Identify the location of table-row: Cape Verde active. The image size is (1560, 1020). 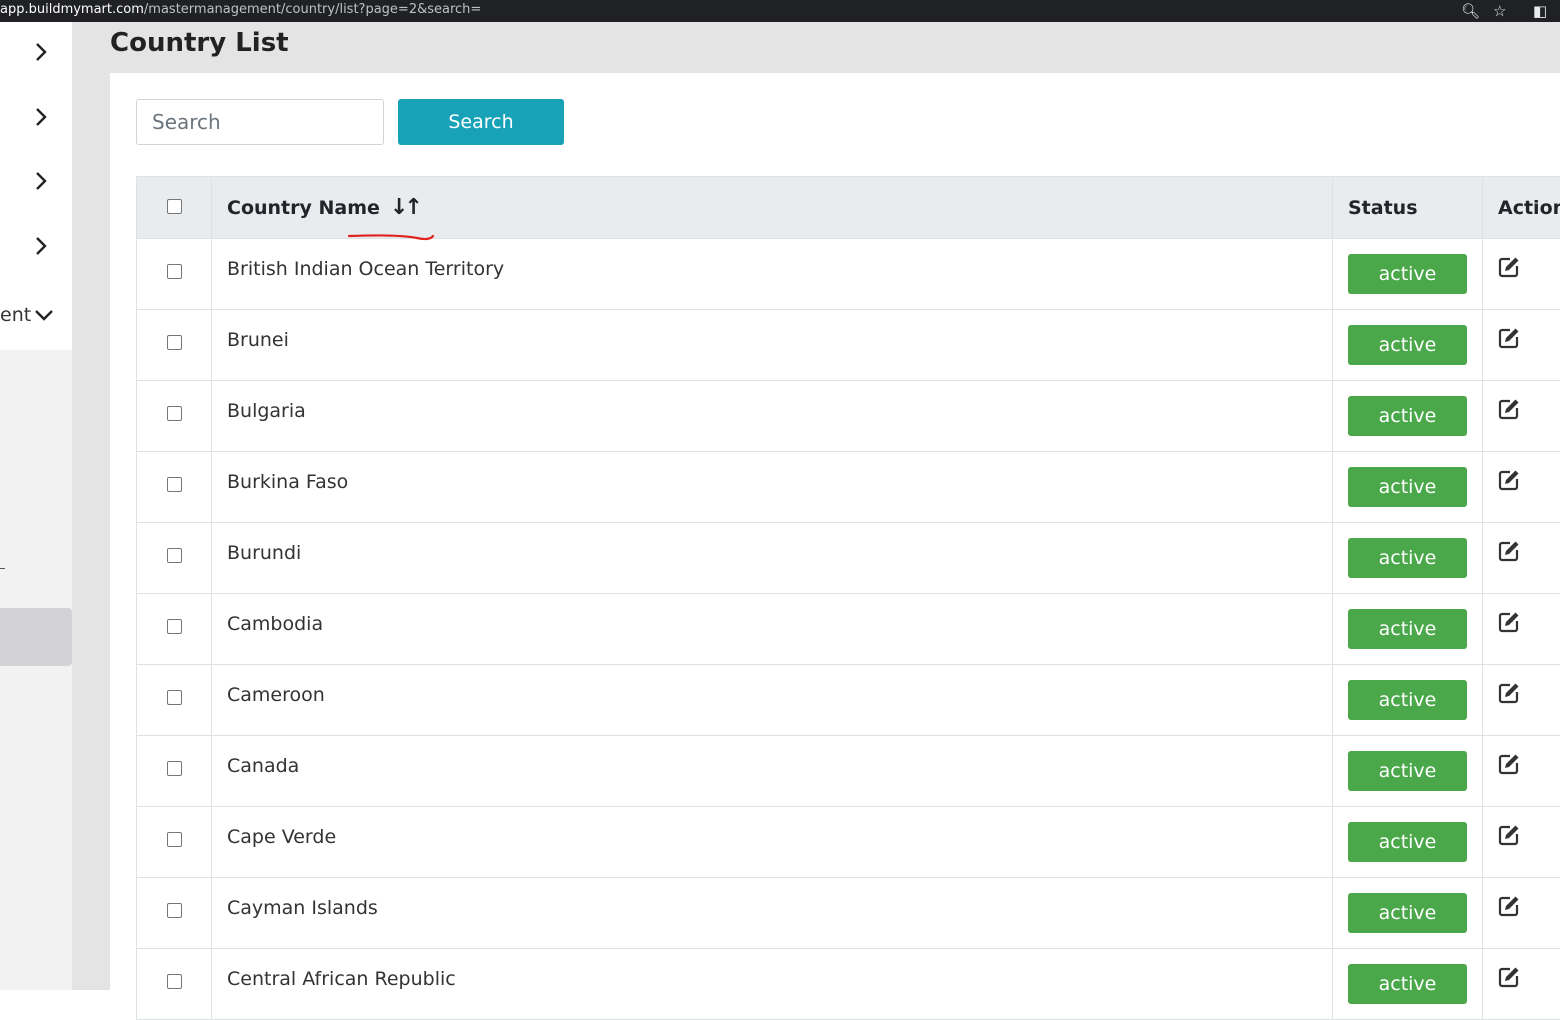
(848, 842).